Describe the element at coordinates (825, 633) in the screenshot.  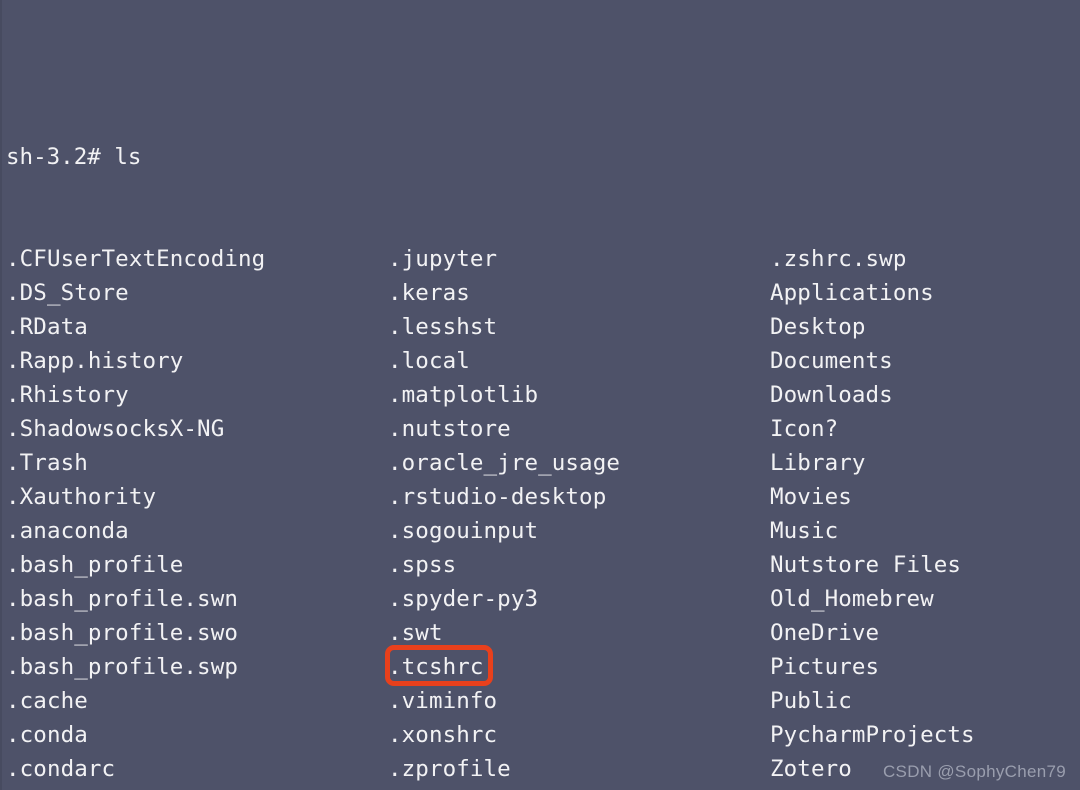
I see `ls-entry: OneDrive` at that location.